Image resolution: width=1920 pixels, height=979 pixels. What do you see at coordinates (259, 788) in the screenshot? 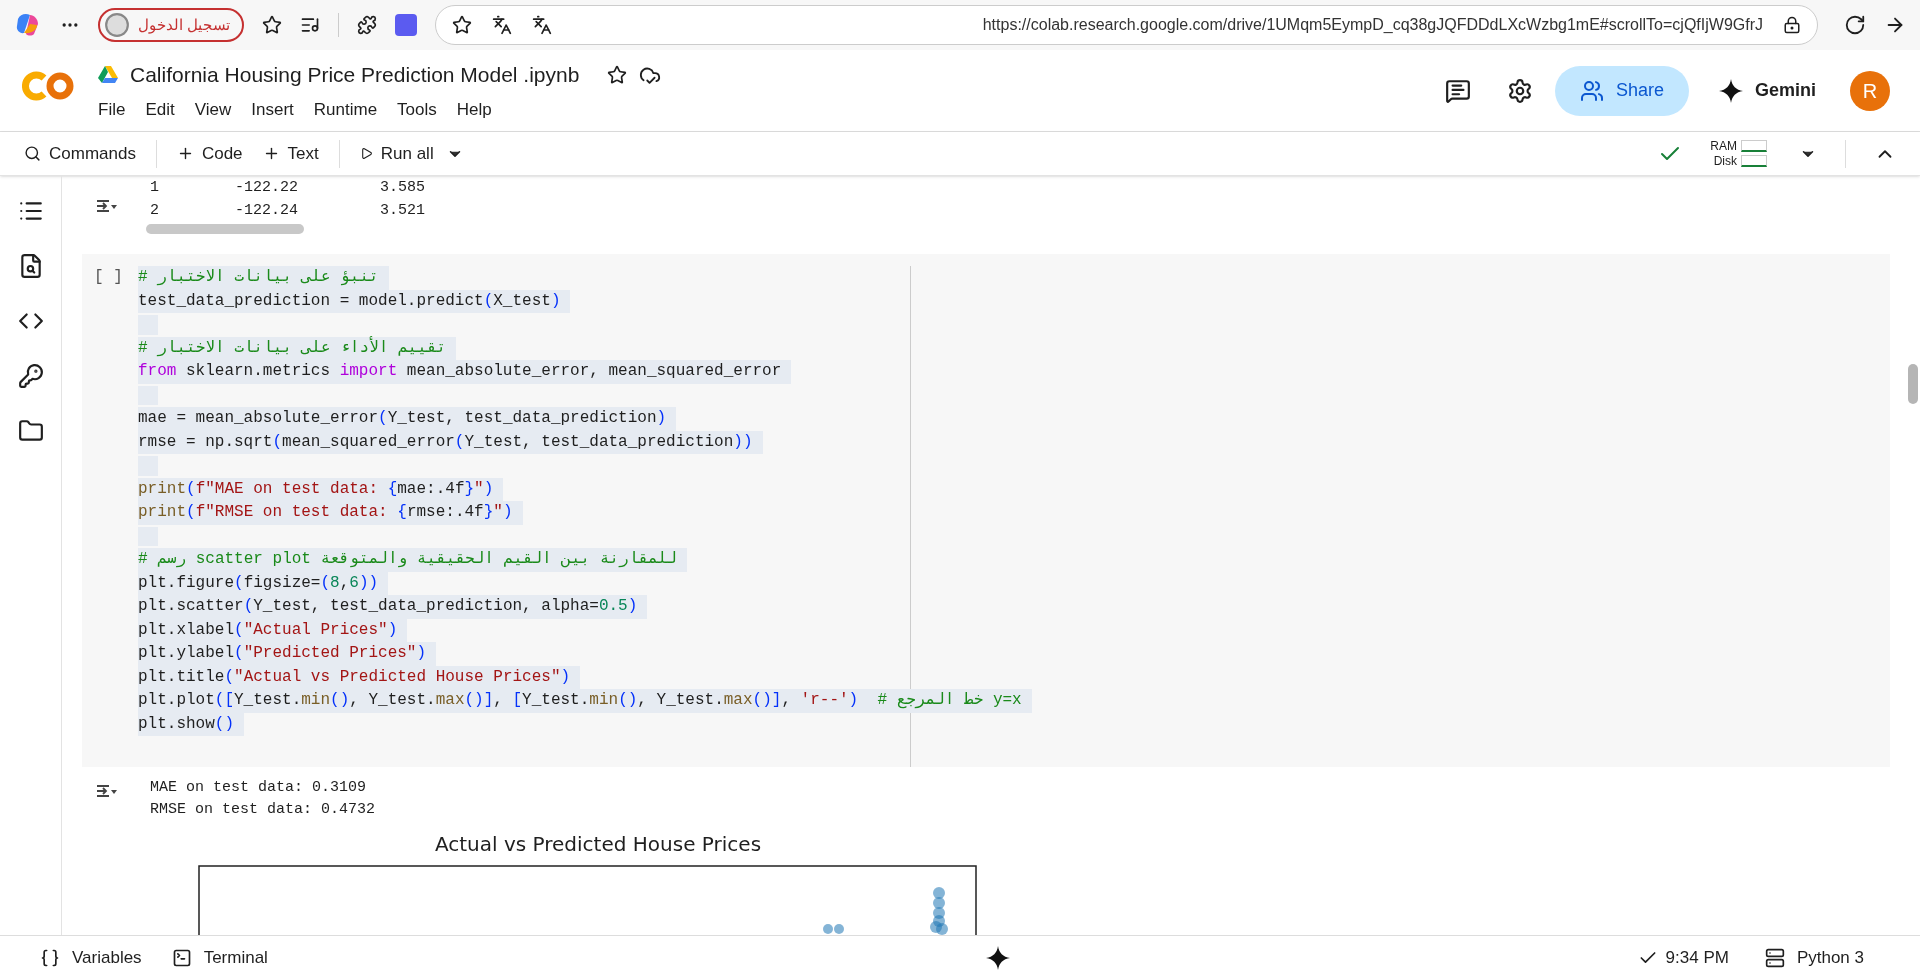
I see `output-line: MAE on test data: 0.3109` at bounding box center [259, 788].